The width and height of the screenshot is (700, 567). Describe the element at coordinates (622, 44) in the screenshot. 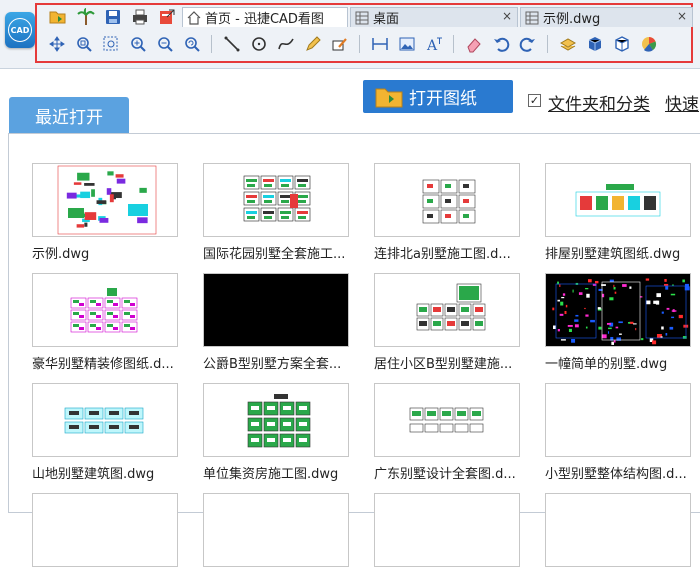

I see `3d-view-icon` at that location.